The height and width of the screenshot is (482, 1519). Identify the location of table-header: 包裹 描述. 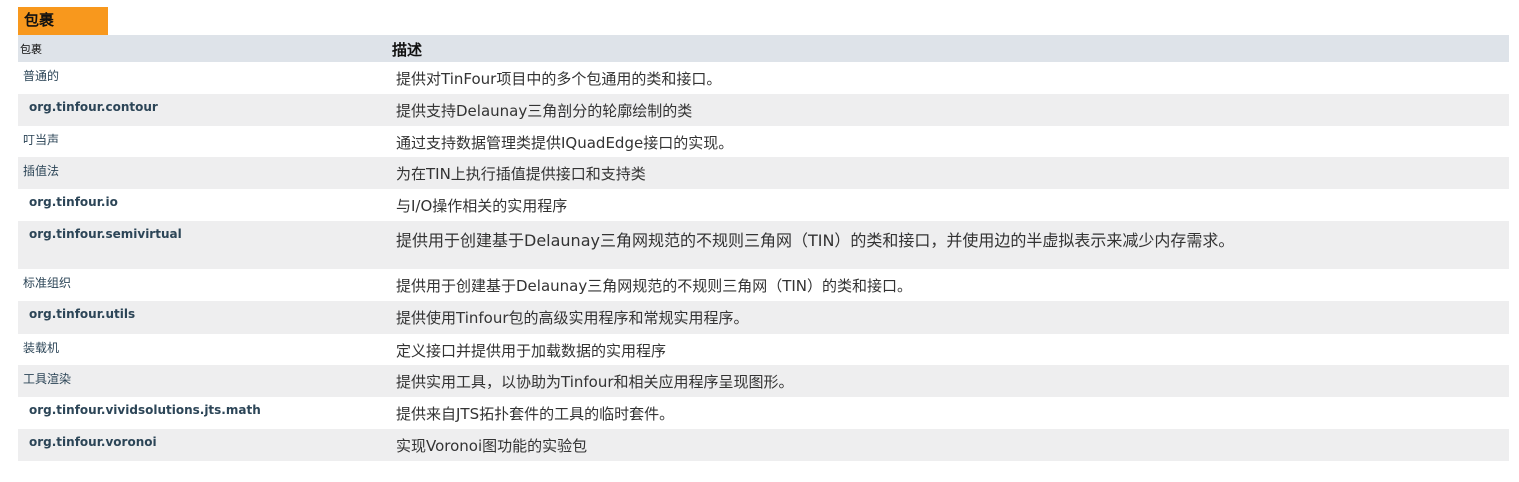
(763, 48).